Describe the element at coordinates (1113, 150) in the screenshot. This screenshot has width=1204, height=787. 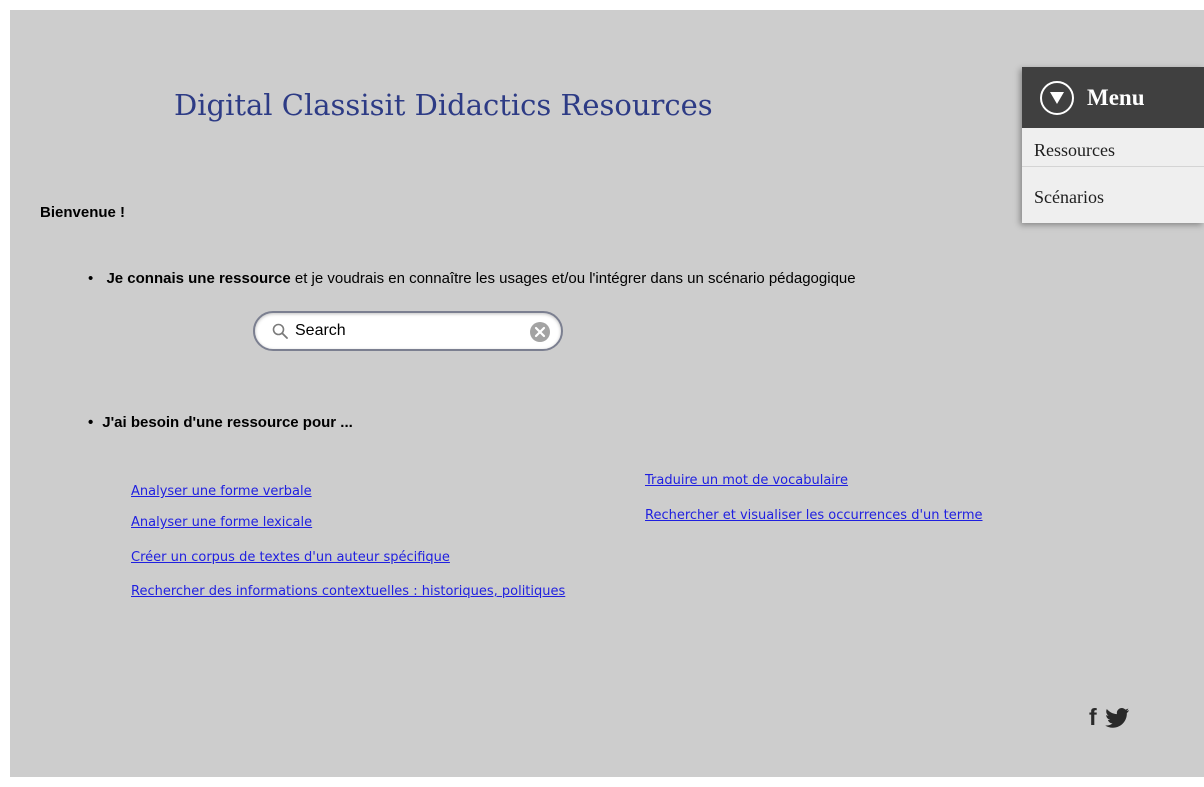
I see `menu-item-ressources: Ressources` at that location.